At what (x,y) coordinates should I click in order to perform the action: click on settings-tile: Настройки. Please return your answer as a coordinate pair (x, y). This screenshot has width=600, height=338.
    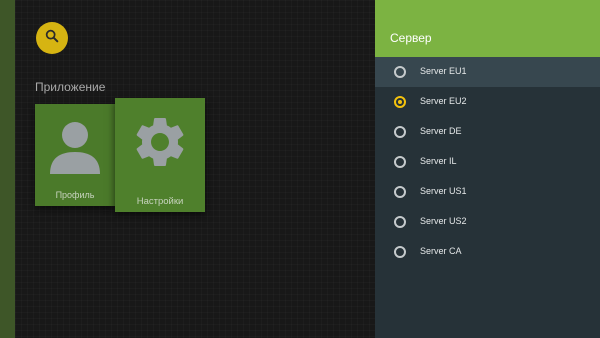
    Looking at the image, I should click on (160, 155).